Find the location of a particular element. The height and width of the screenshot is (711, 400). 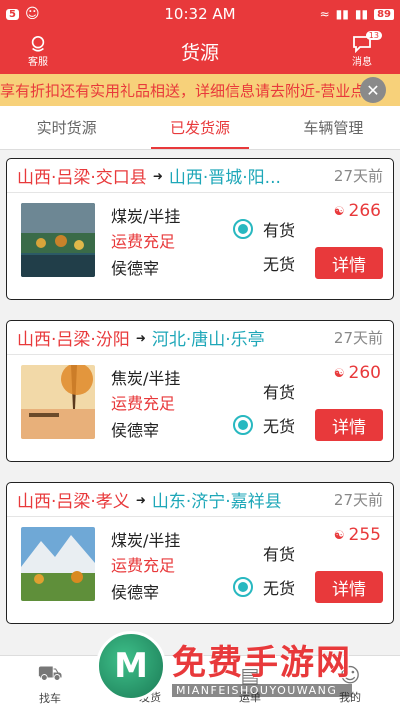

nav-mine: ☺ 我的 is located at coordinates (350, 683).